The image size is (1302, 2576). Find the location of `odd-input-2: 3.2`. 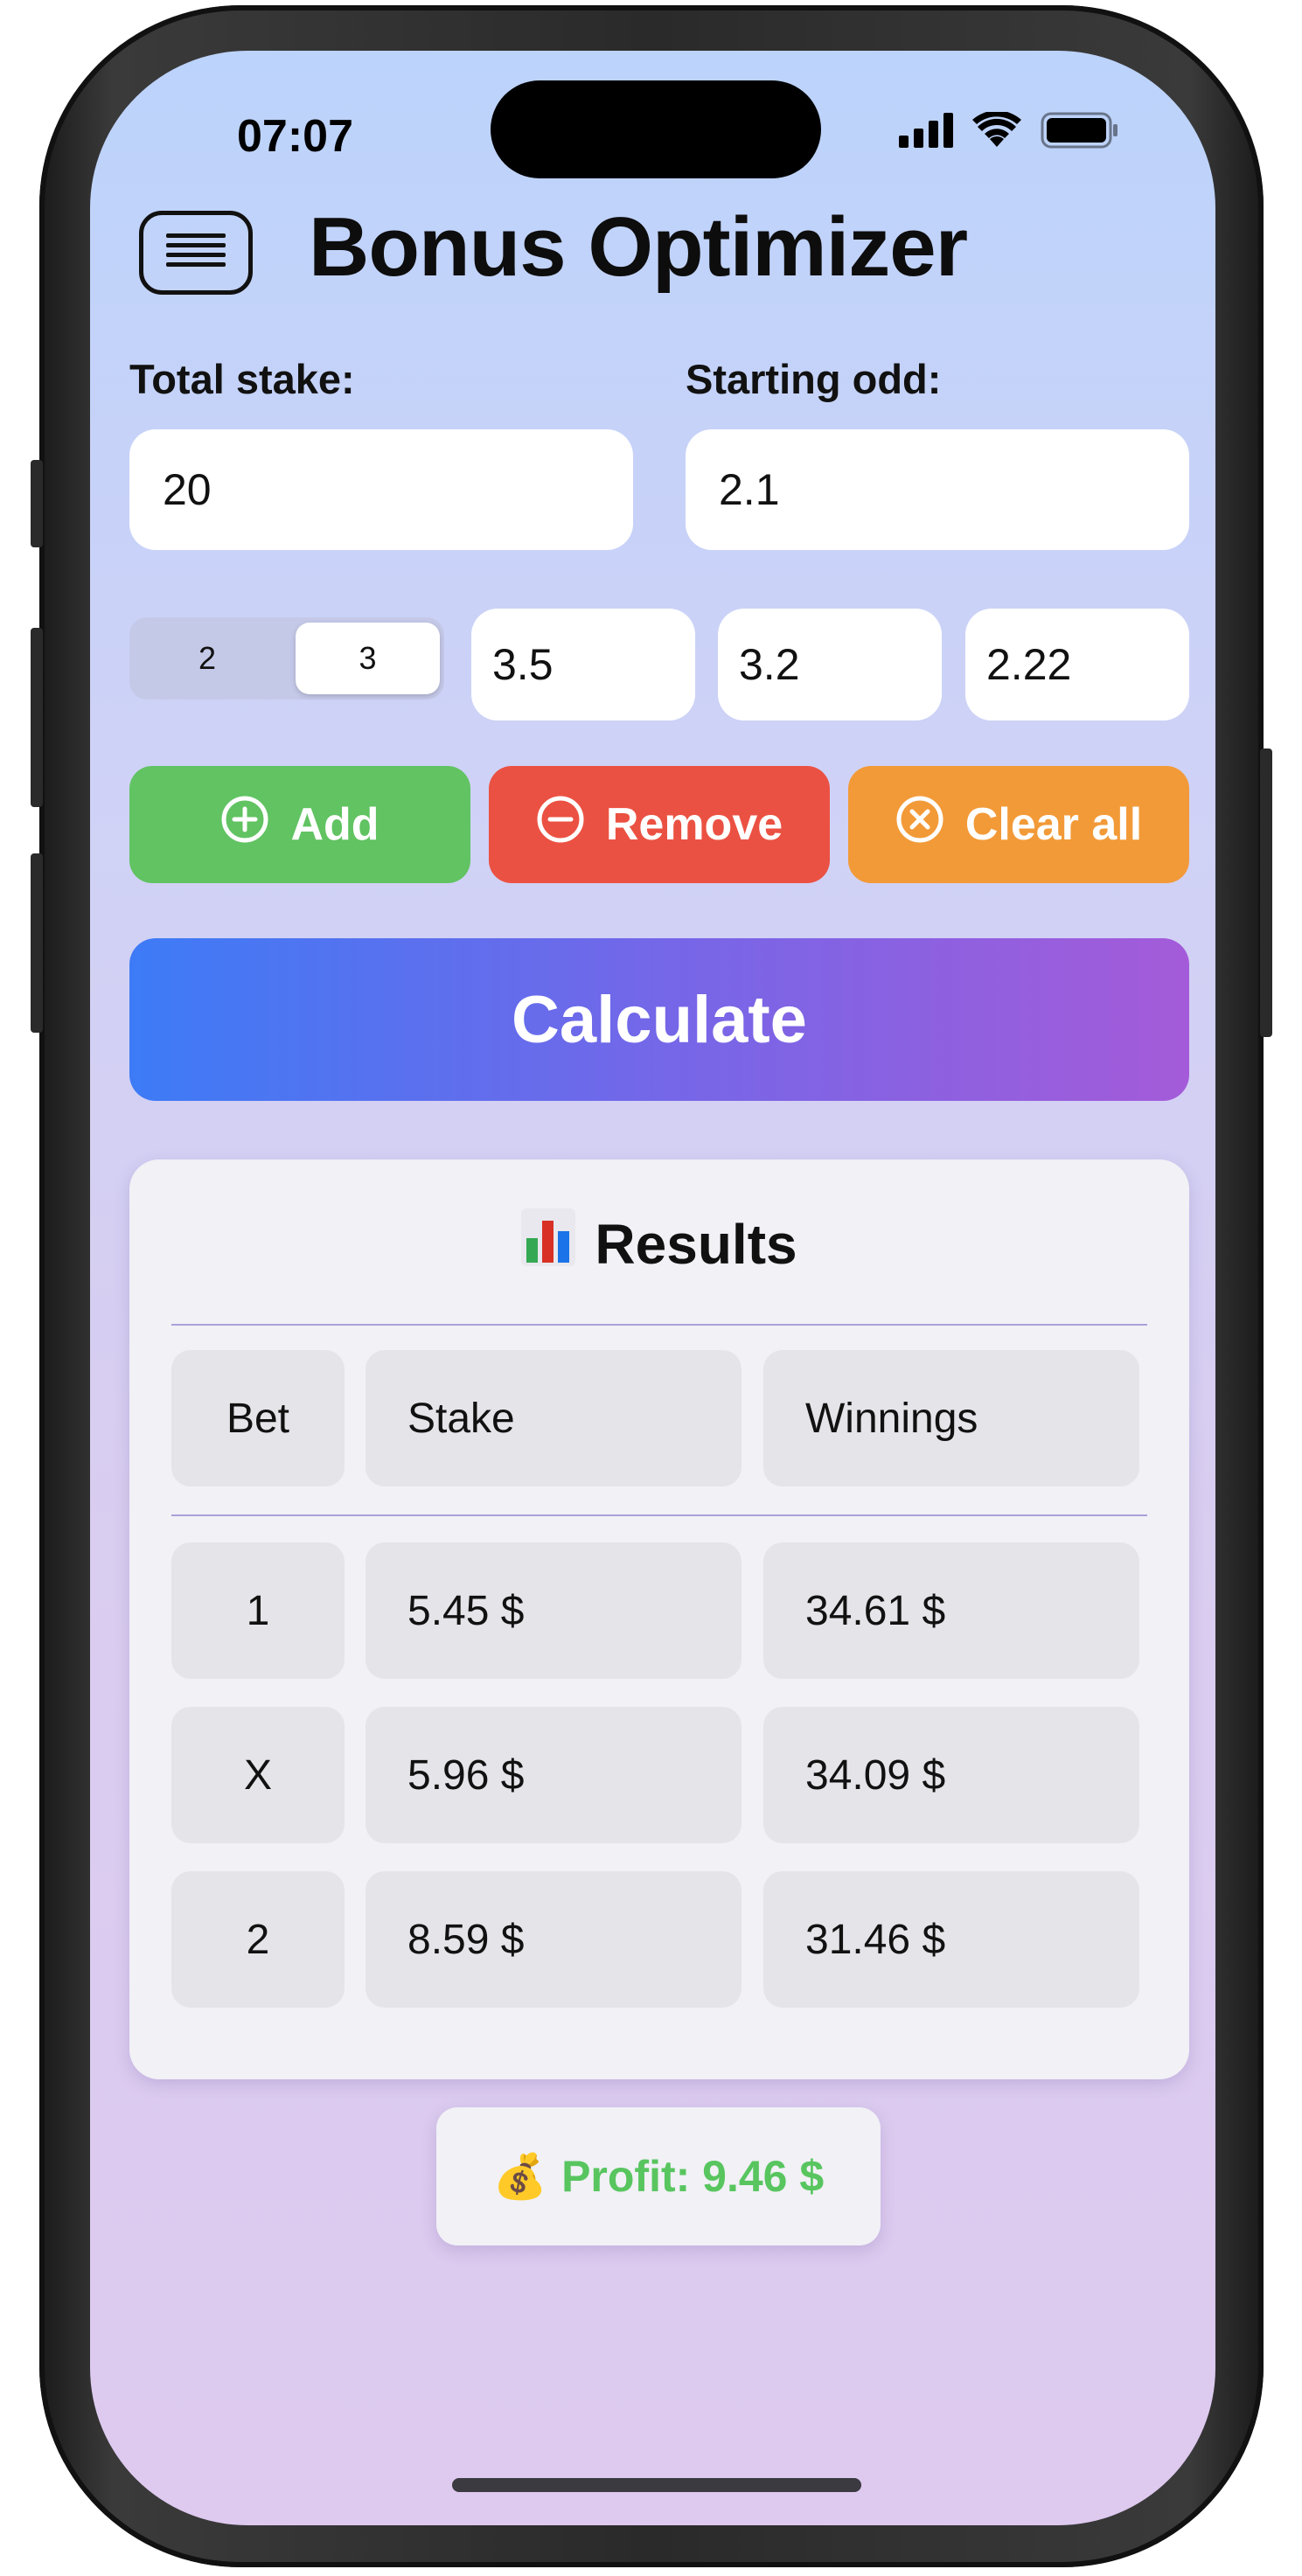

odd-input-2: 3.2 is located at coordinates (830, 665).